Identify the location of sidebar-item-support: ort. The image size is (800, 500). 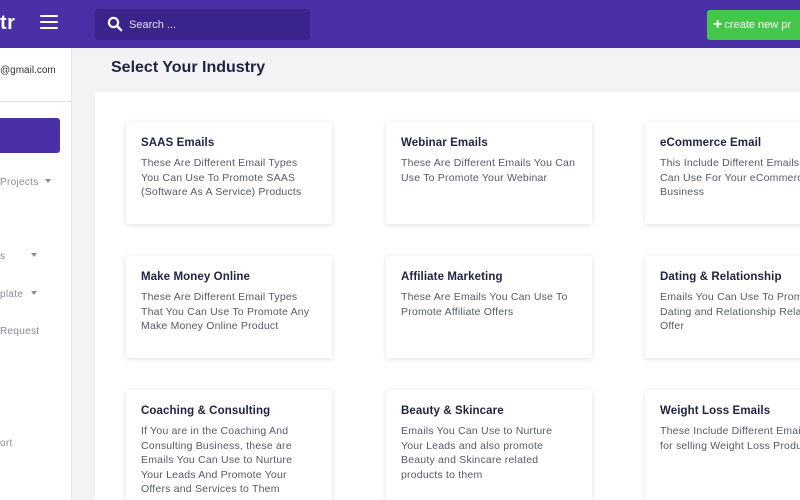
(6, 443).